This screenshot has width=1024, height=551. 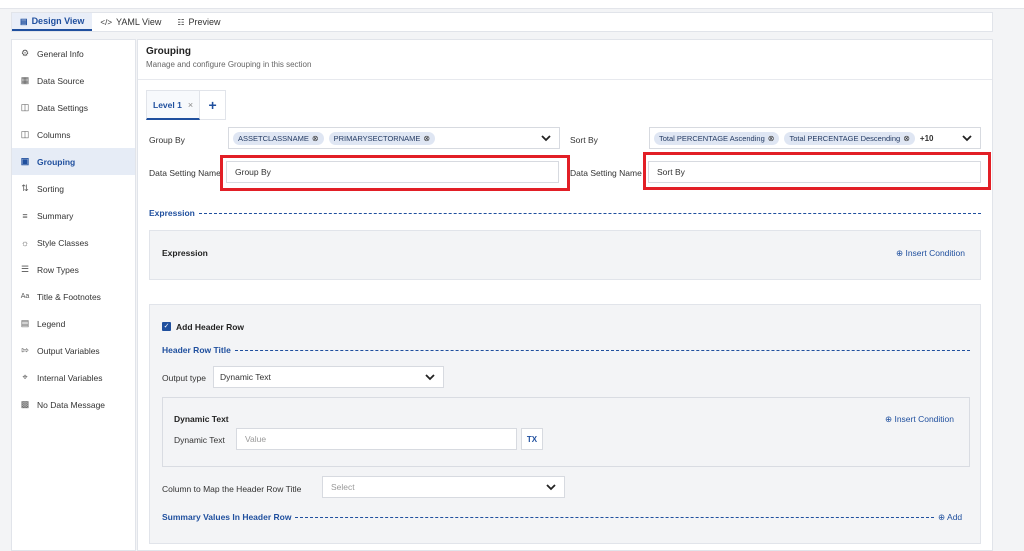 I want to click on tab-label: YAML View, so click(x=139, y=22).